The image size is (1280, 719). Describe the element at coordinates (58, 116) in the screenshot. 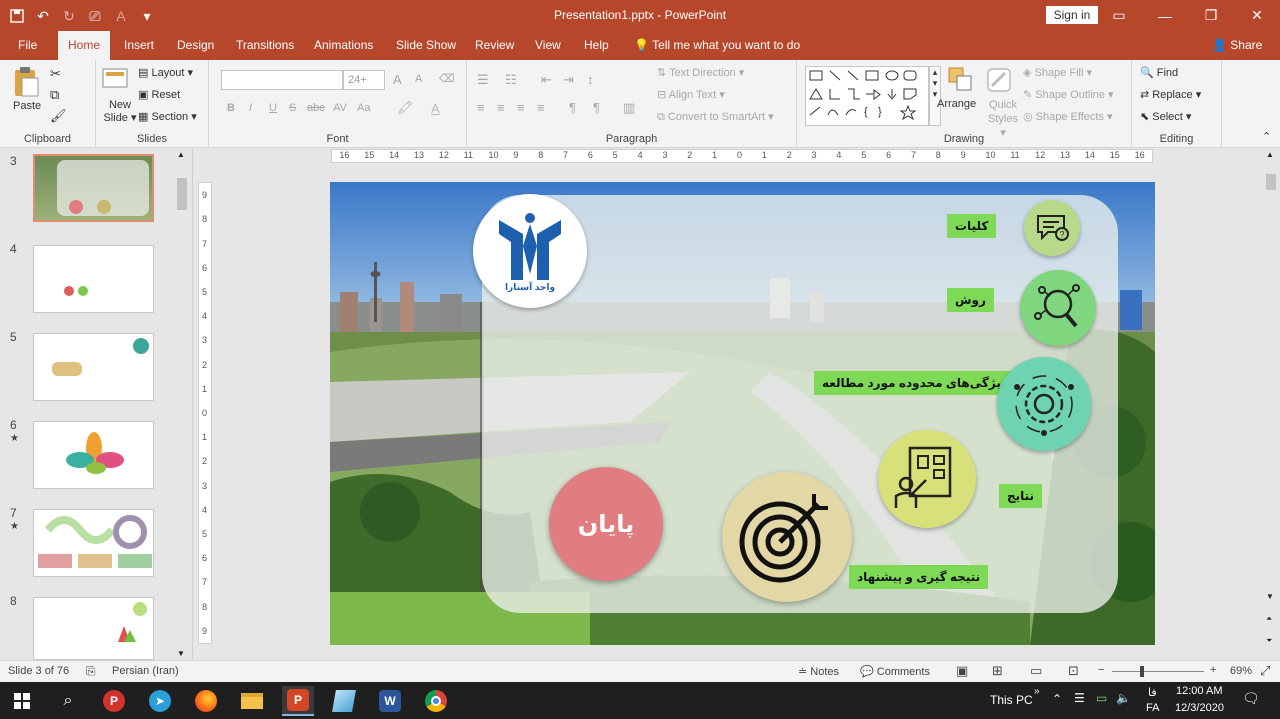

I see `format-painter-icon: 🖌` at that location.